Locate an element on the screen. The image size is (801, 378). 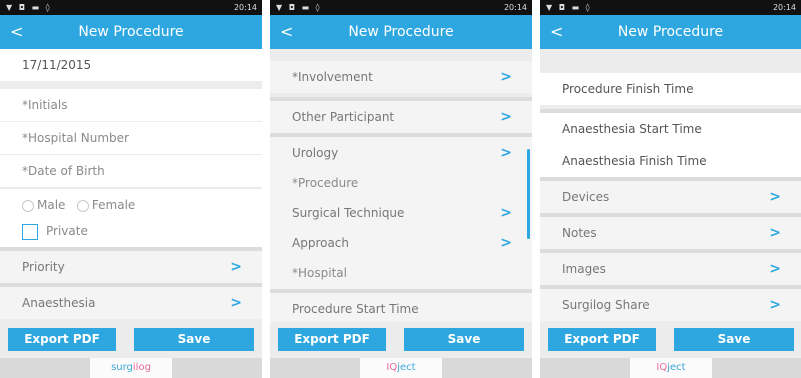
surgilog-share-row: Surgilog Share > is located at coordinates (670, 305).